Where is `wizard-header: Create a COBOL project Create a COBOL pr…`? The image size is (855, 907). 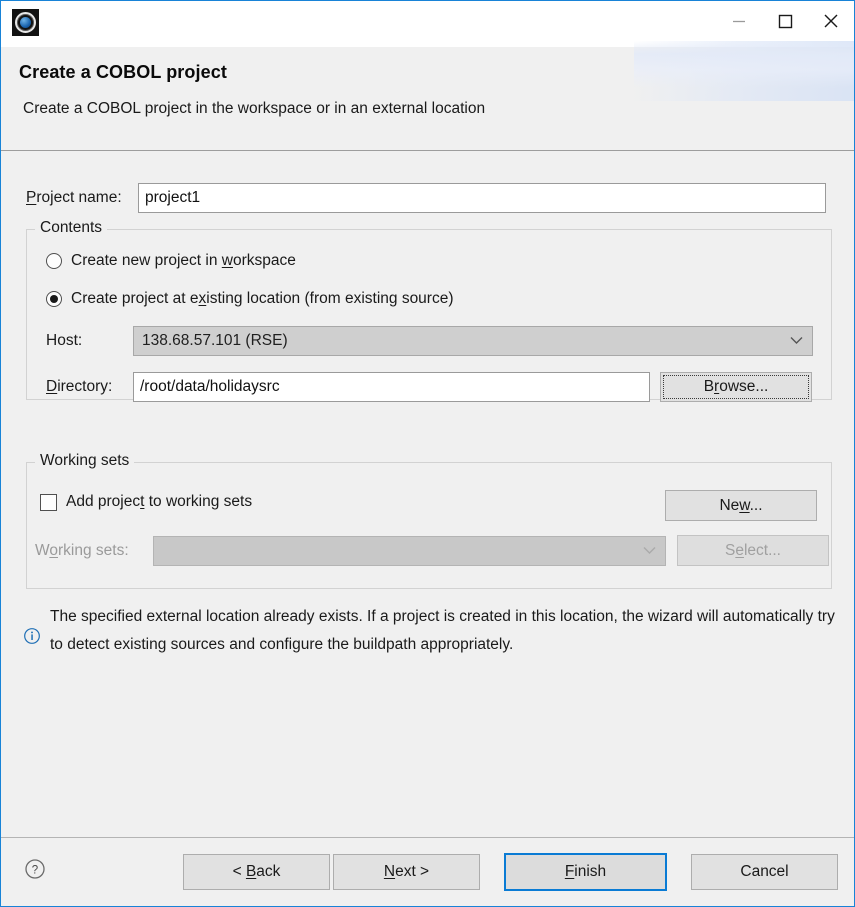 wizard-header: Create a COBOL project Create a COBOL pr… is located at coordinates (427, 99).